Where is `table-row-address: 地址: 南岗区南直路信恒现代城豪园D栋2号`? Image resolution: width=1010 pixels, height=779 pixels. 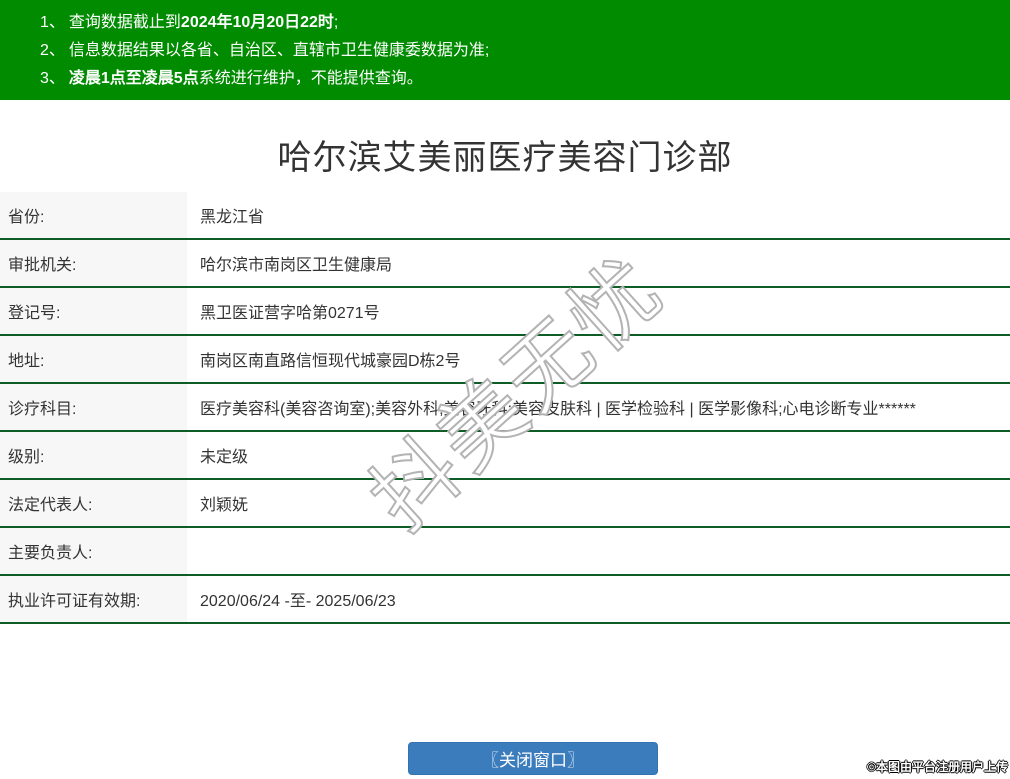 table-row-address: 地址: 南岗区南直路信恒现代城豪园D栋2号 is located at coordinates (505, 360).